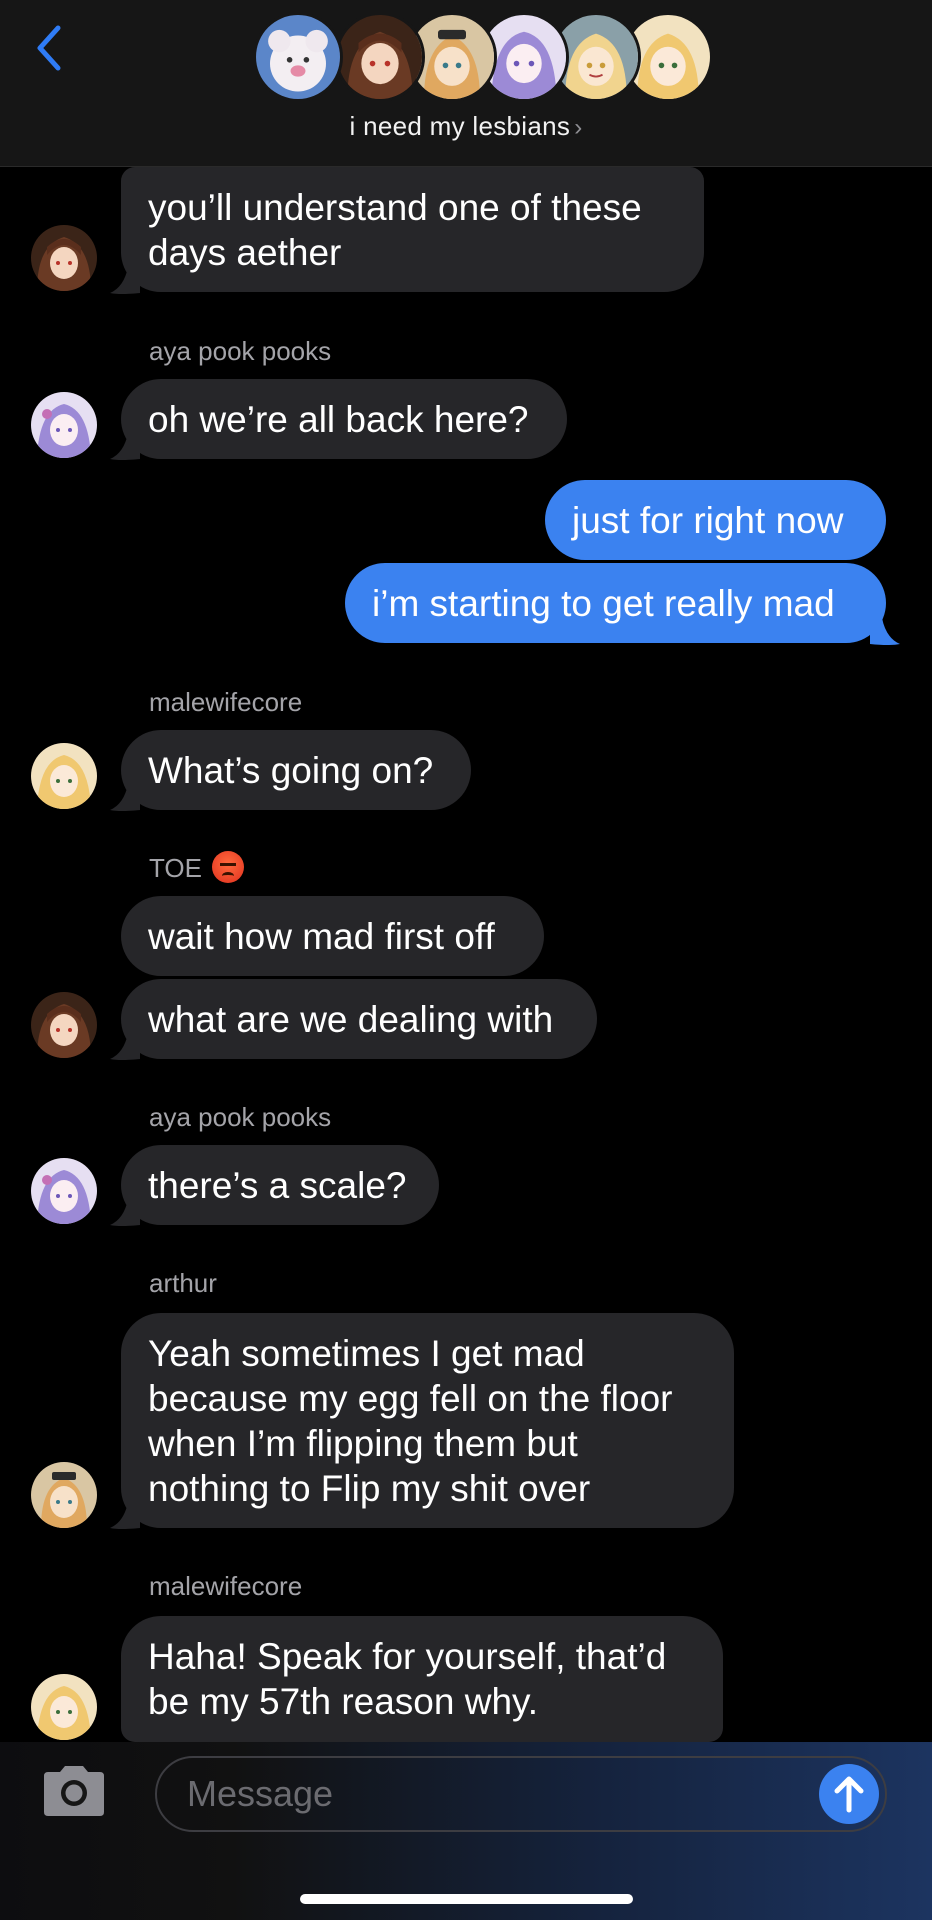  Describe the element at coordinates (291, 770) in the screenshot. I see `message-text: What’s going on?` at that location.